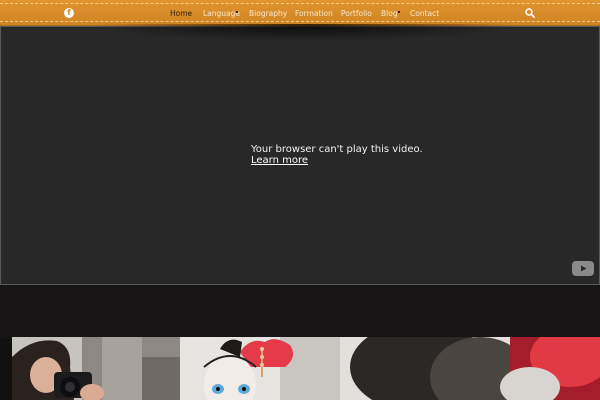 The image size is (600, 400). What do you see at coordinates (583, 268) in the screenshot?
I see `youtube-icon` at bounding box center [583, 268].